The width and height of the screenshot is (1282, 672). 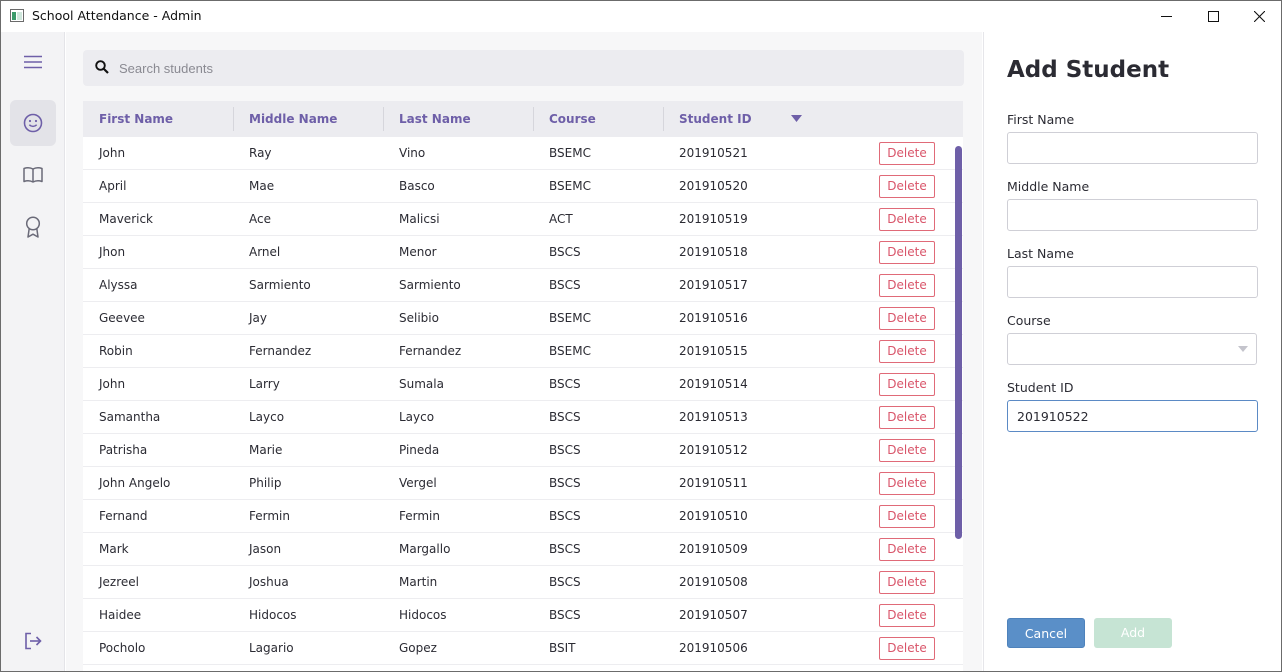 What do you see at coordinates (418, 582) in the screenshot?
I see `cell-last-name: Martin` at bounding box center [418, 582].